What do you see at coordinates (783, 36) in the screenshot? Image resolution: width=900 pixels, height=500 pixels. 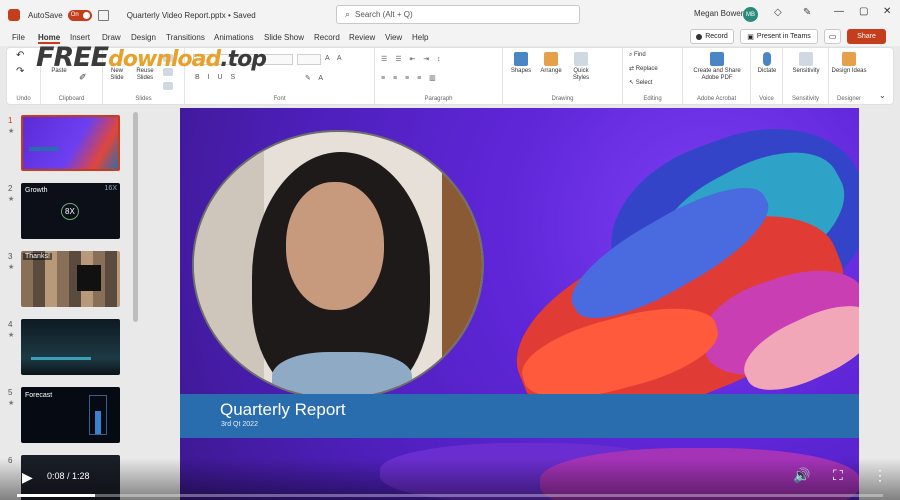 I see `present-label: Present in Teams` at bounding box center [783, 36].